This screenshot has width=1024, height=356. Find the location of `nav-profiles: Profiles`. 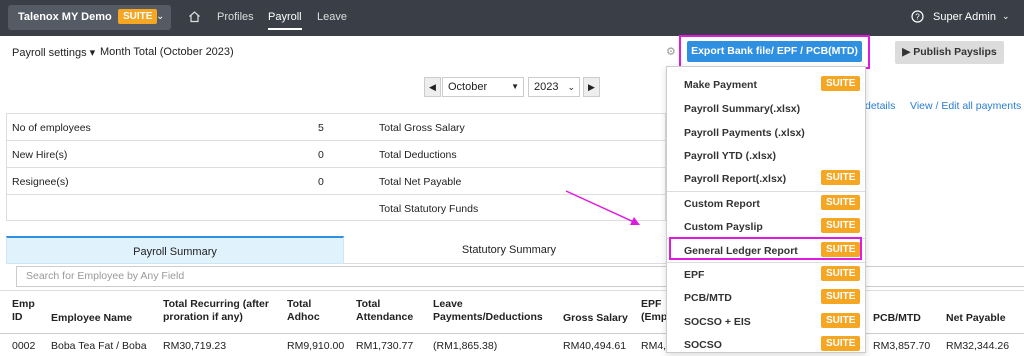

nav-profiles: Profiles is located at coordinates (235, 17).